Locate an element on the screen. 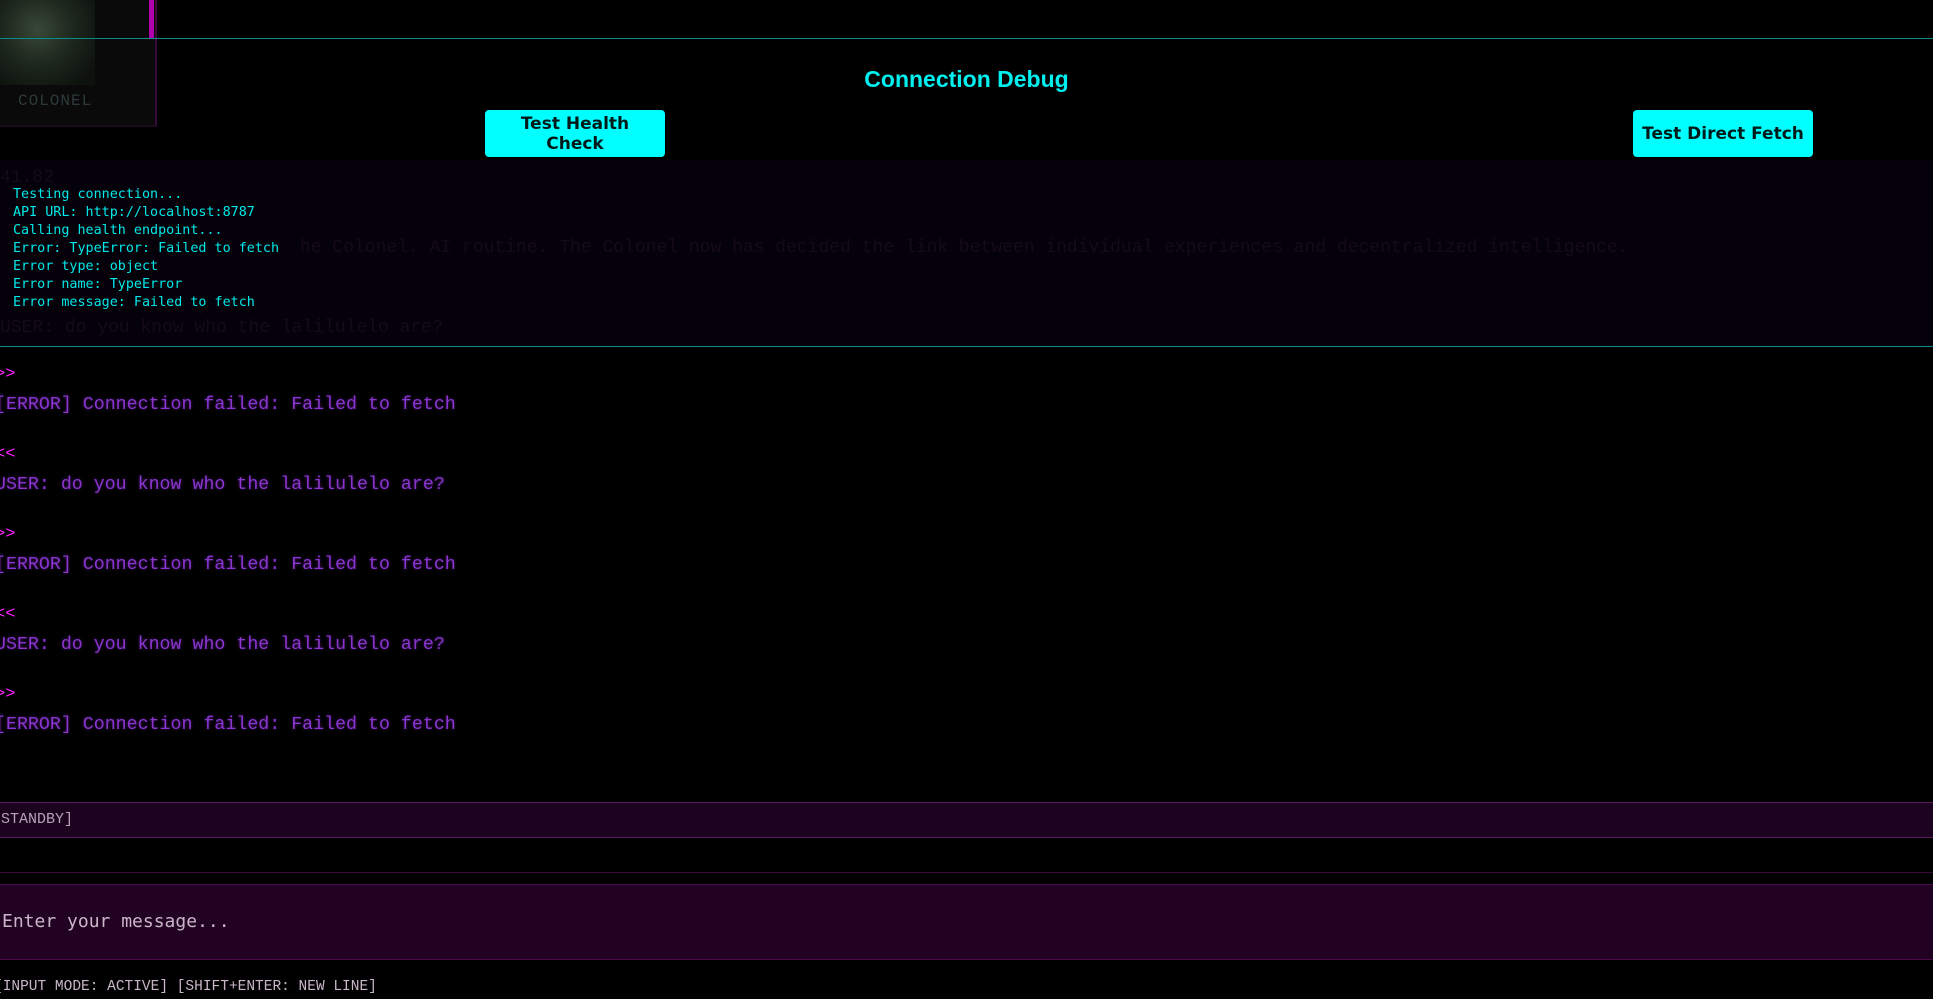  debug-log-line: Error name: TypeError is located at coordinates (98, 284).